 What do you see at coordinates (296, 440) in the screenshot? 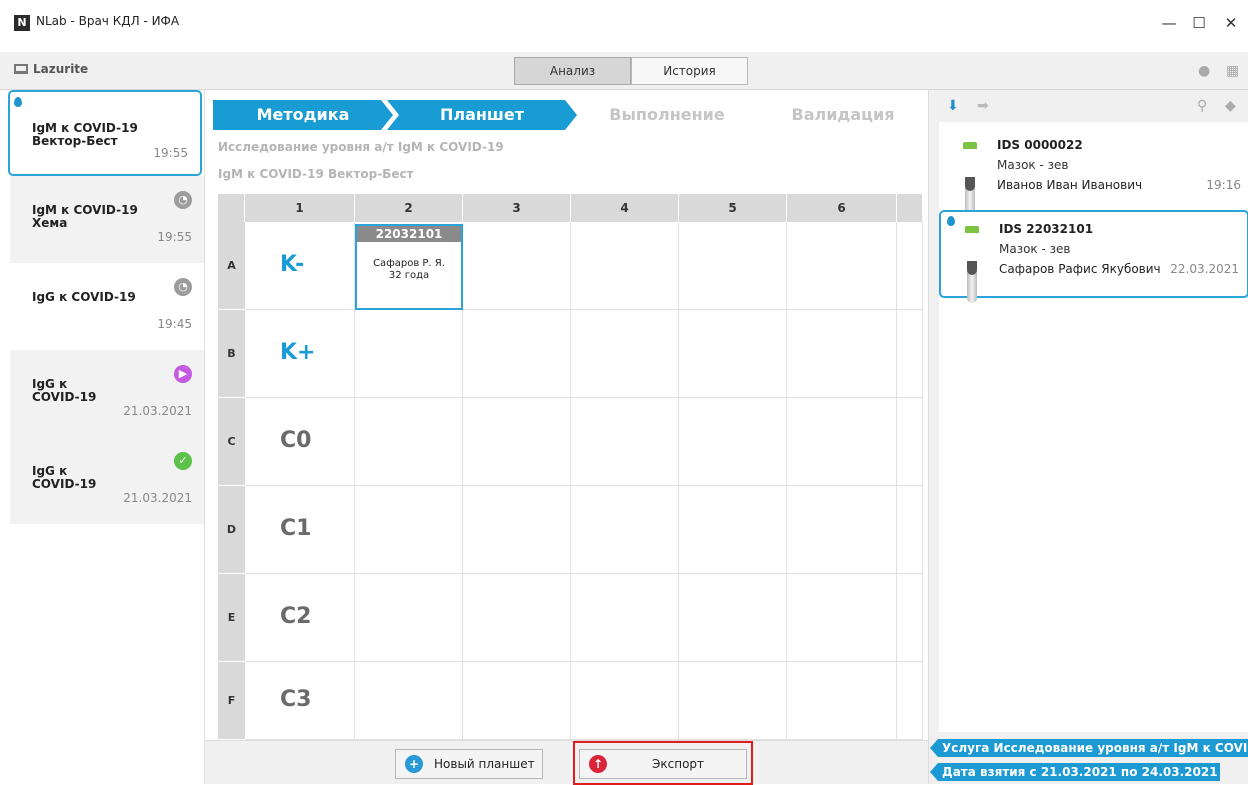
I see `control-label: C0` at bounding box center [296, 440].